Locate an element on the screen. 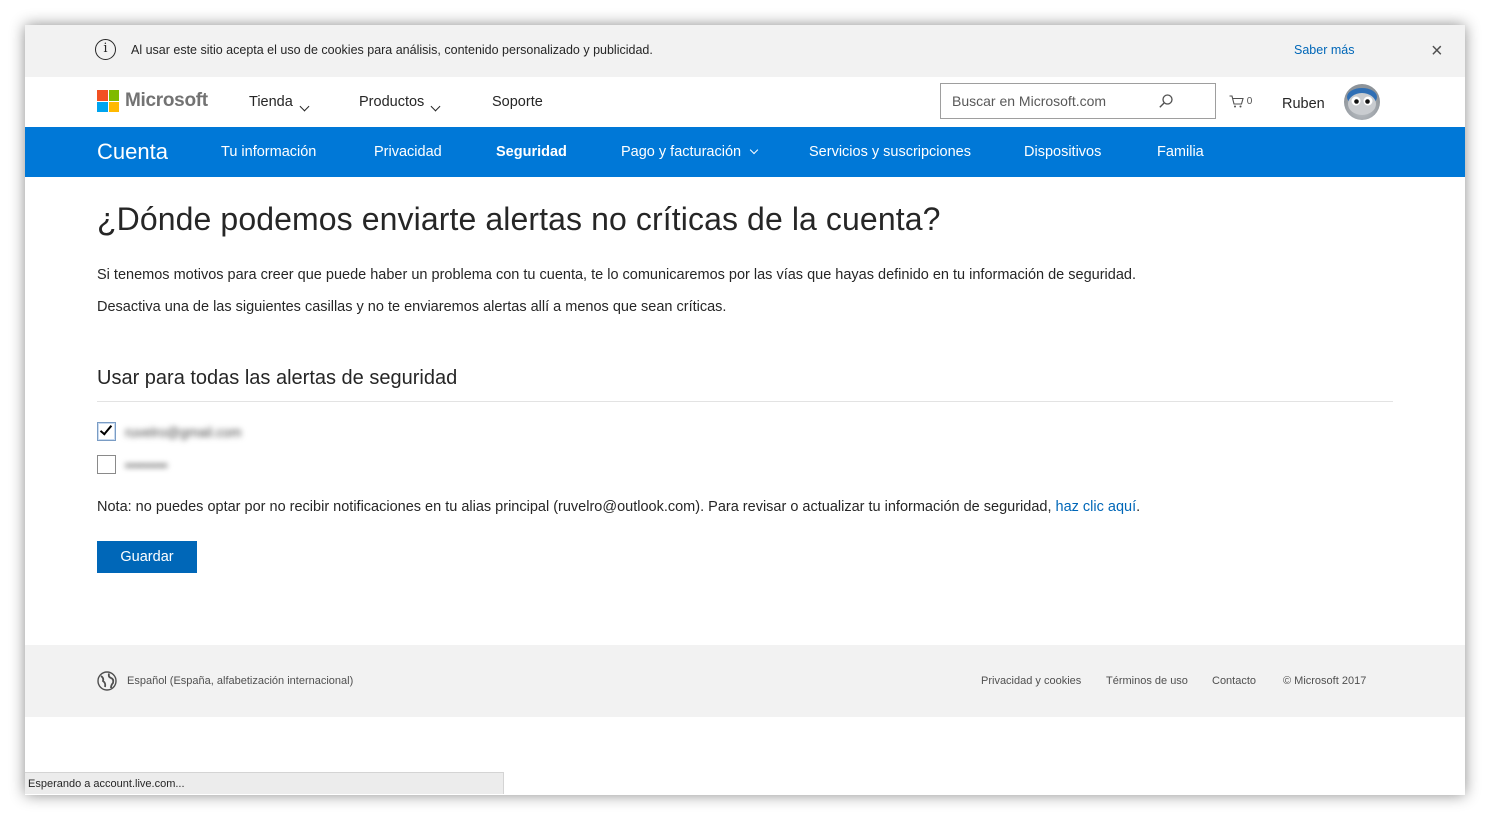 The image size is (1490, 820). search-input is located at coordinates (1046, 101).